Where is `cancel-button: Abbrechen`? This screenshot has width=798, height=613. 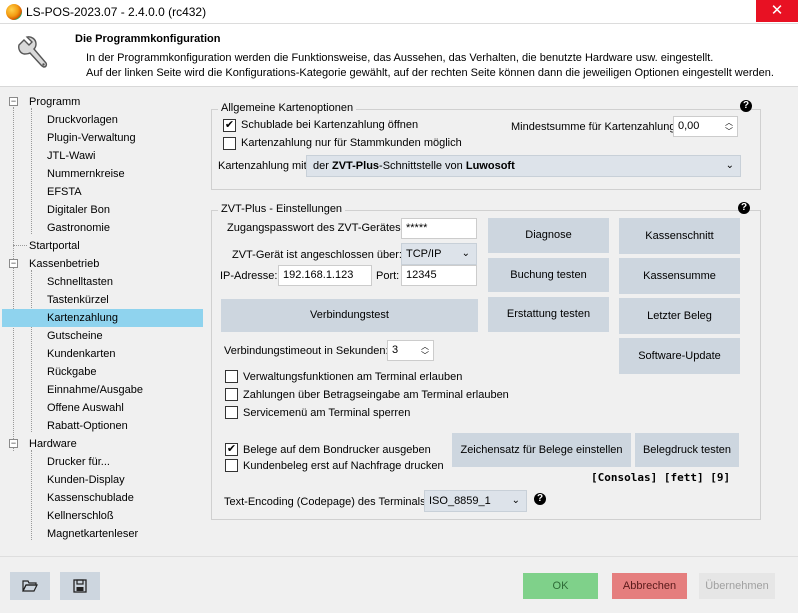 cancel-button: Abbrechen is located at coordinates (649, 586).